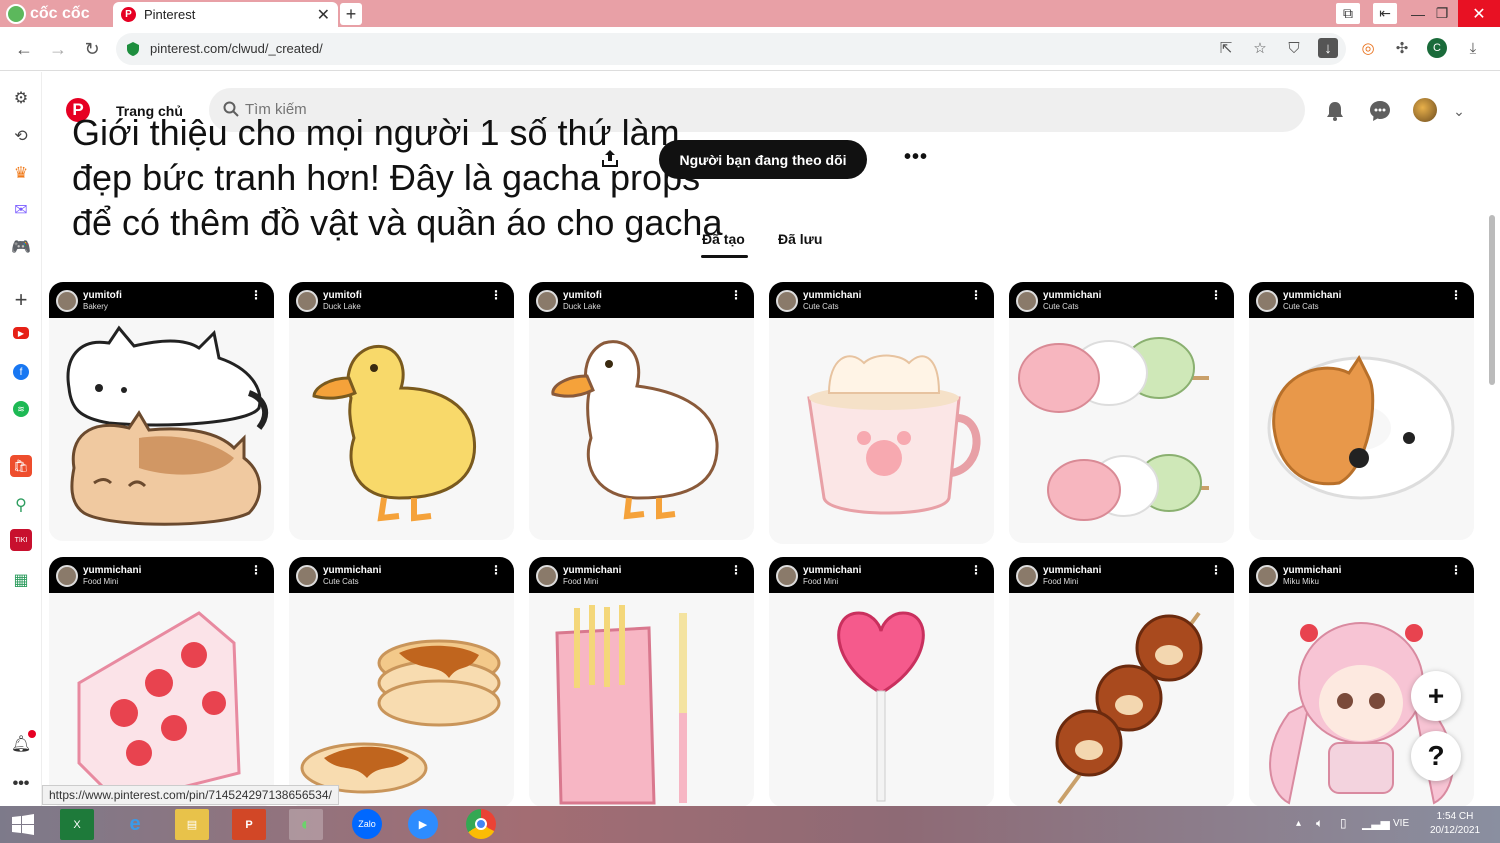 The image size is (1500, 843). I want to click on create-plus-button: +, so click(1436, 696).